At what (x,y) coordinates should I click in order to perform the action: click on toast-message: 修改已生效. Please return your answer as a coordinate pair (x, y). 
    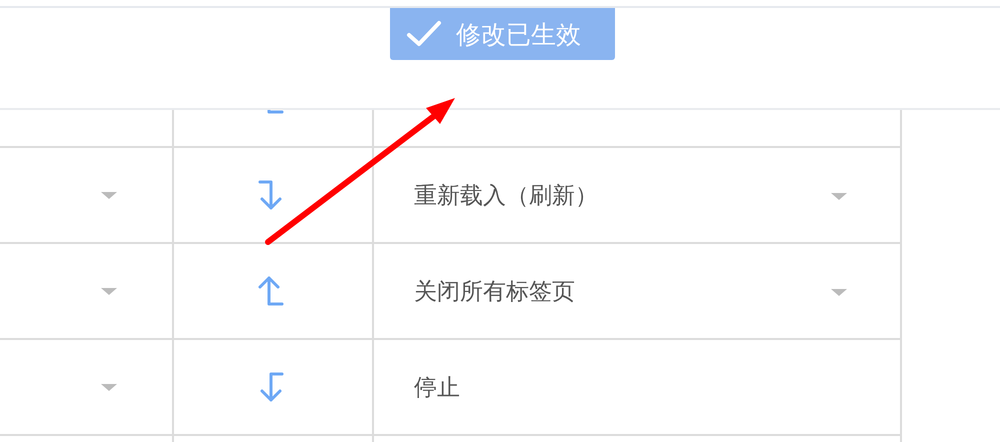
    Looking at the image, I should click on (518, 34).